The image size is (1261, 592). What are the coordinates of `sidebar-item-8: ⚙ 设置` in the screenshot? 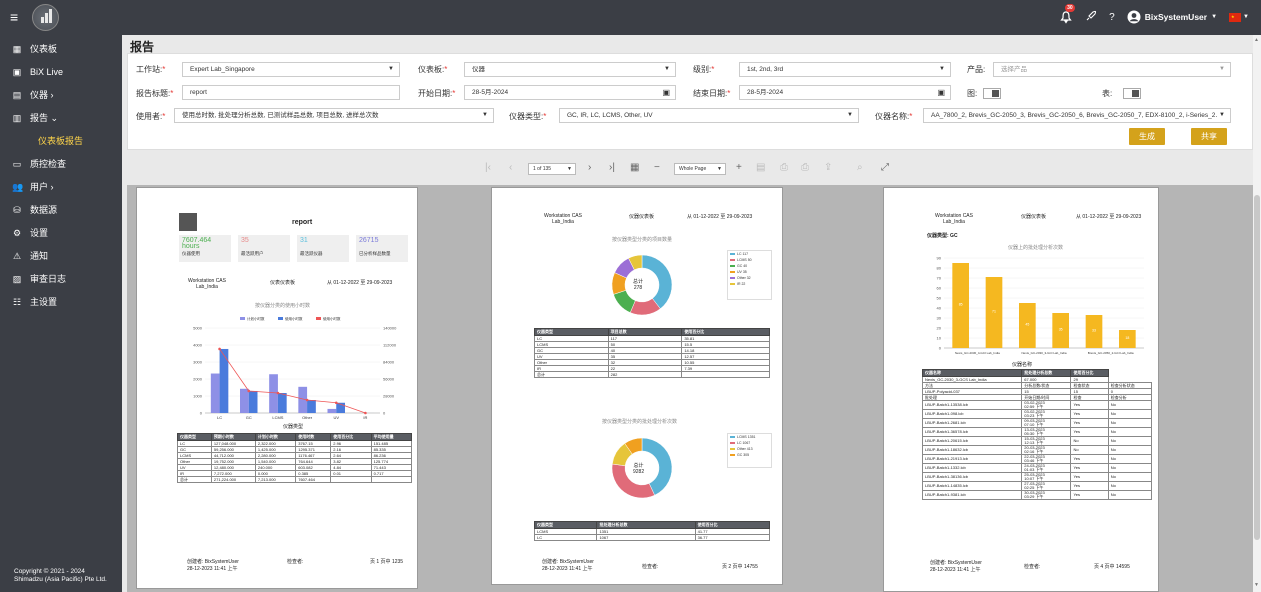 It's located at (61, 232).